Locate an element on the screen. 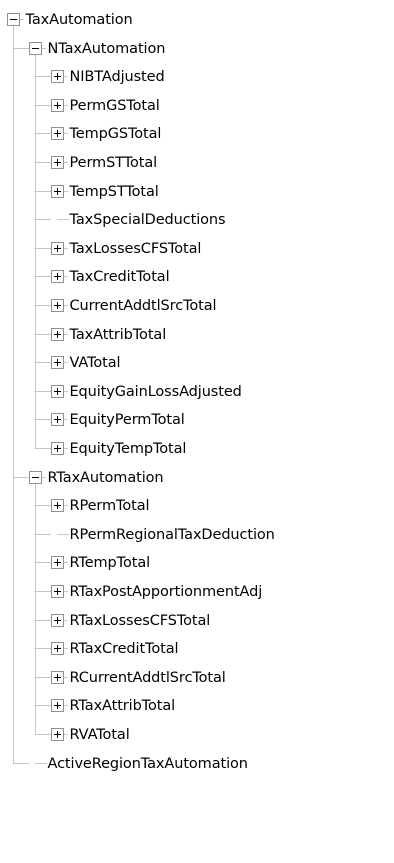  tree-node-label: TempSTTotal is located at coordinates (114, 192).